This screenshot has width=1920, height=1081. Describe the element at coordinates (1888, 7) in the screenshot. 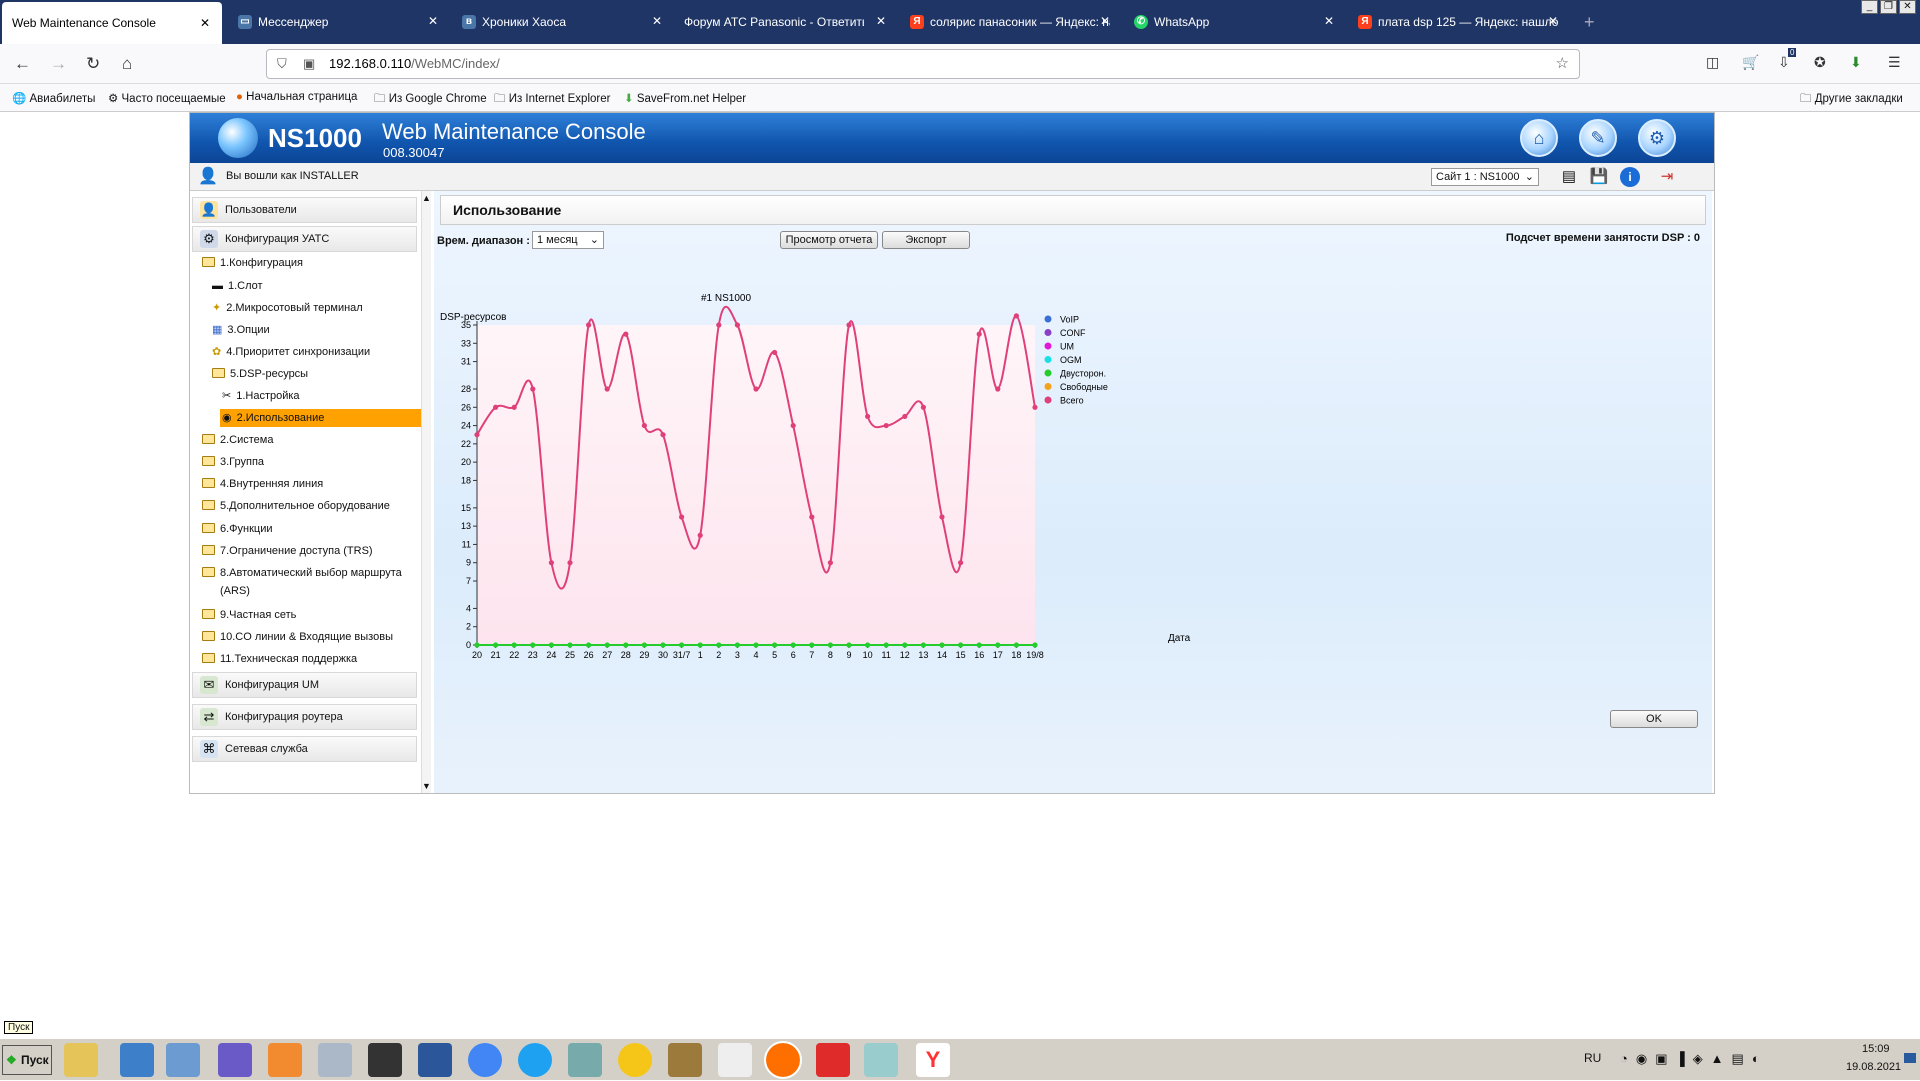

I see `restore-icon: ❐` at that location.